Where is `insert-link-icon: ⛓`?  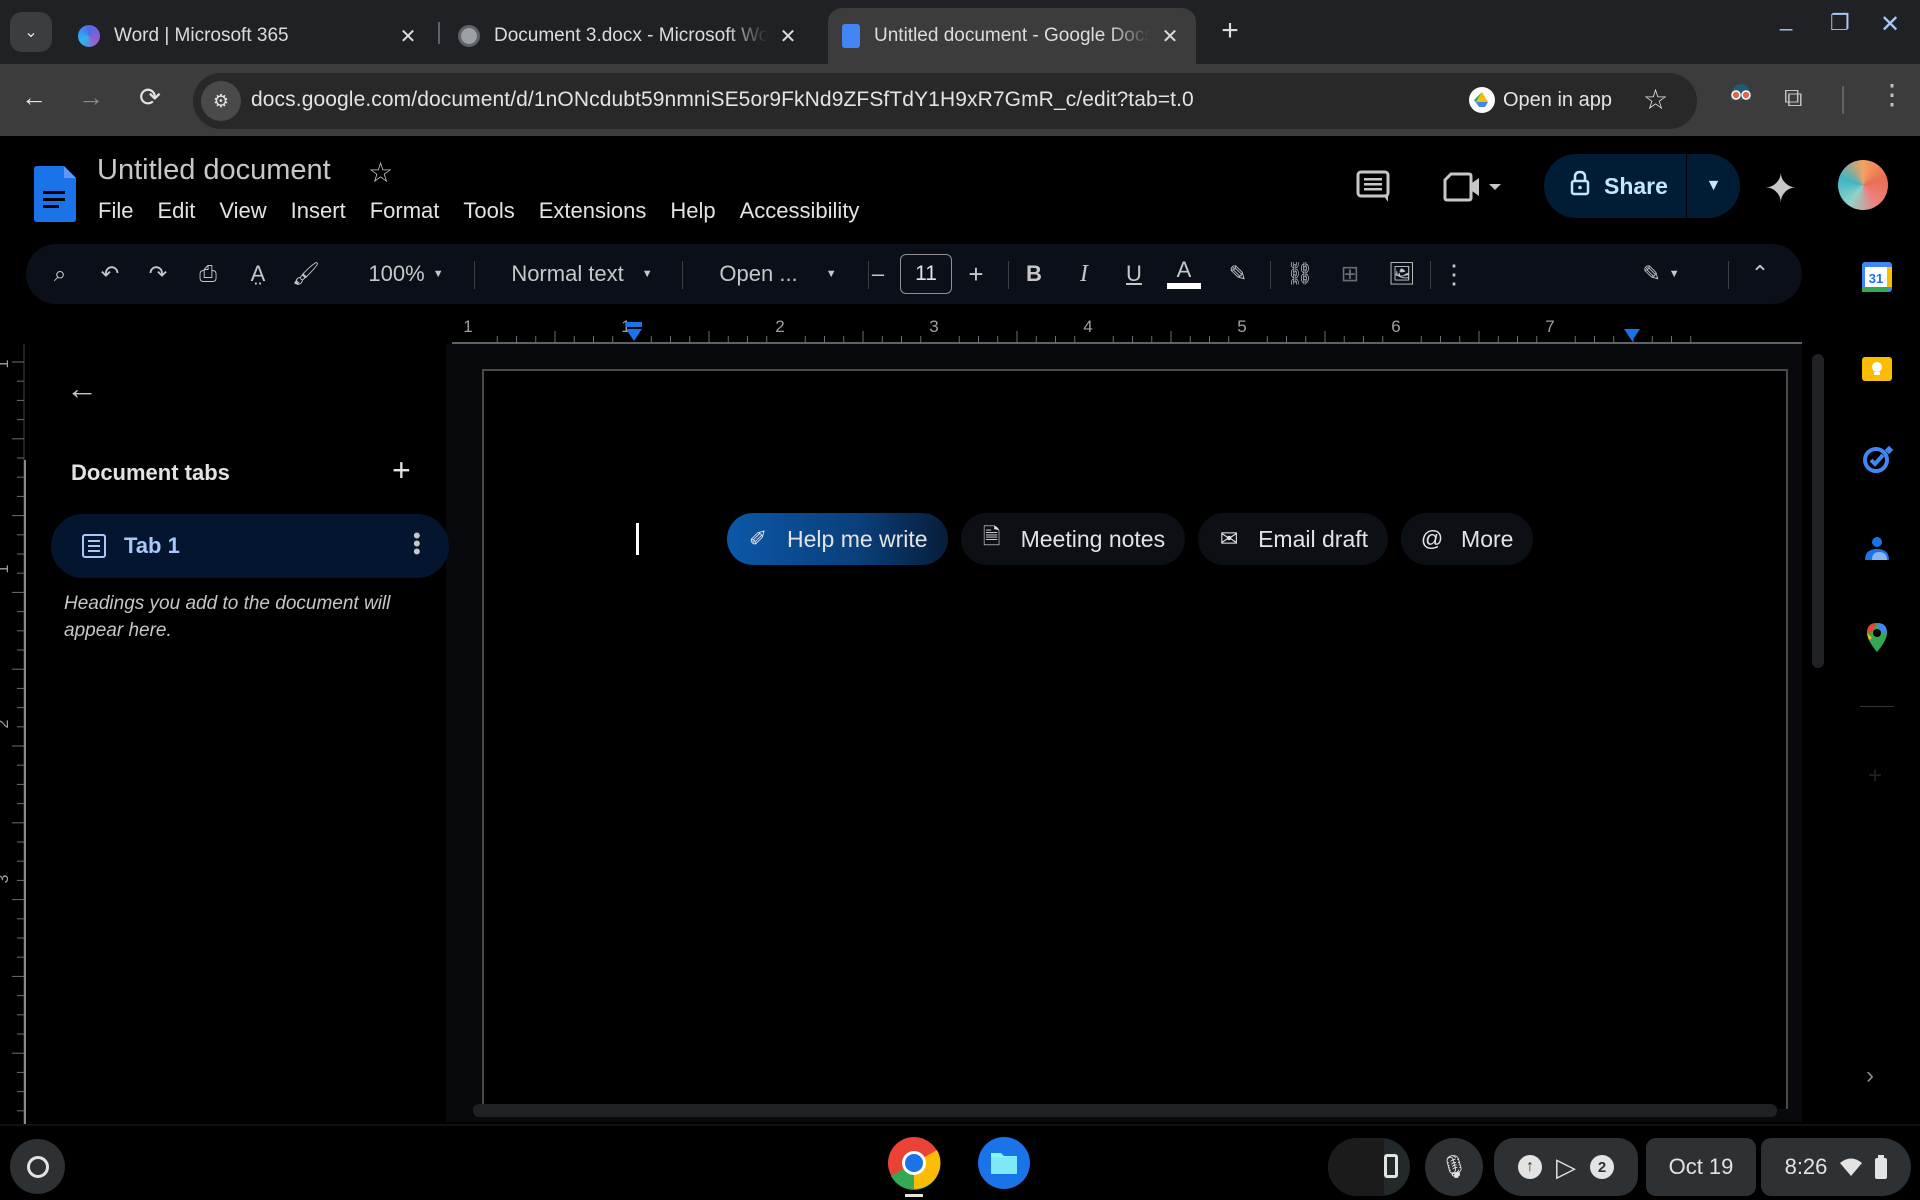 insert-link-icon: ⛓ is located at coordinates (1300, 274).